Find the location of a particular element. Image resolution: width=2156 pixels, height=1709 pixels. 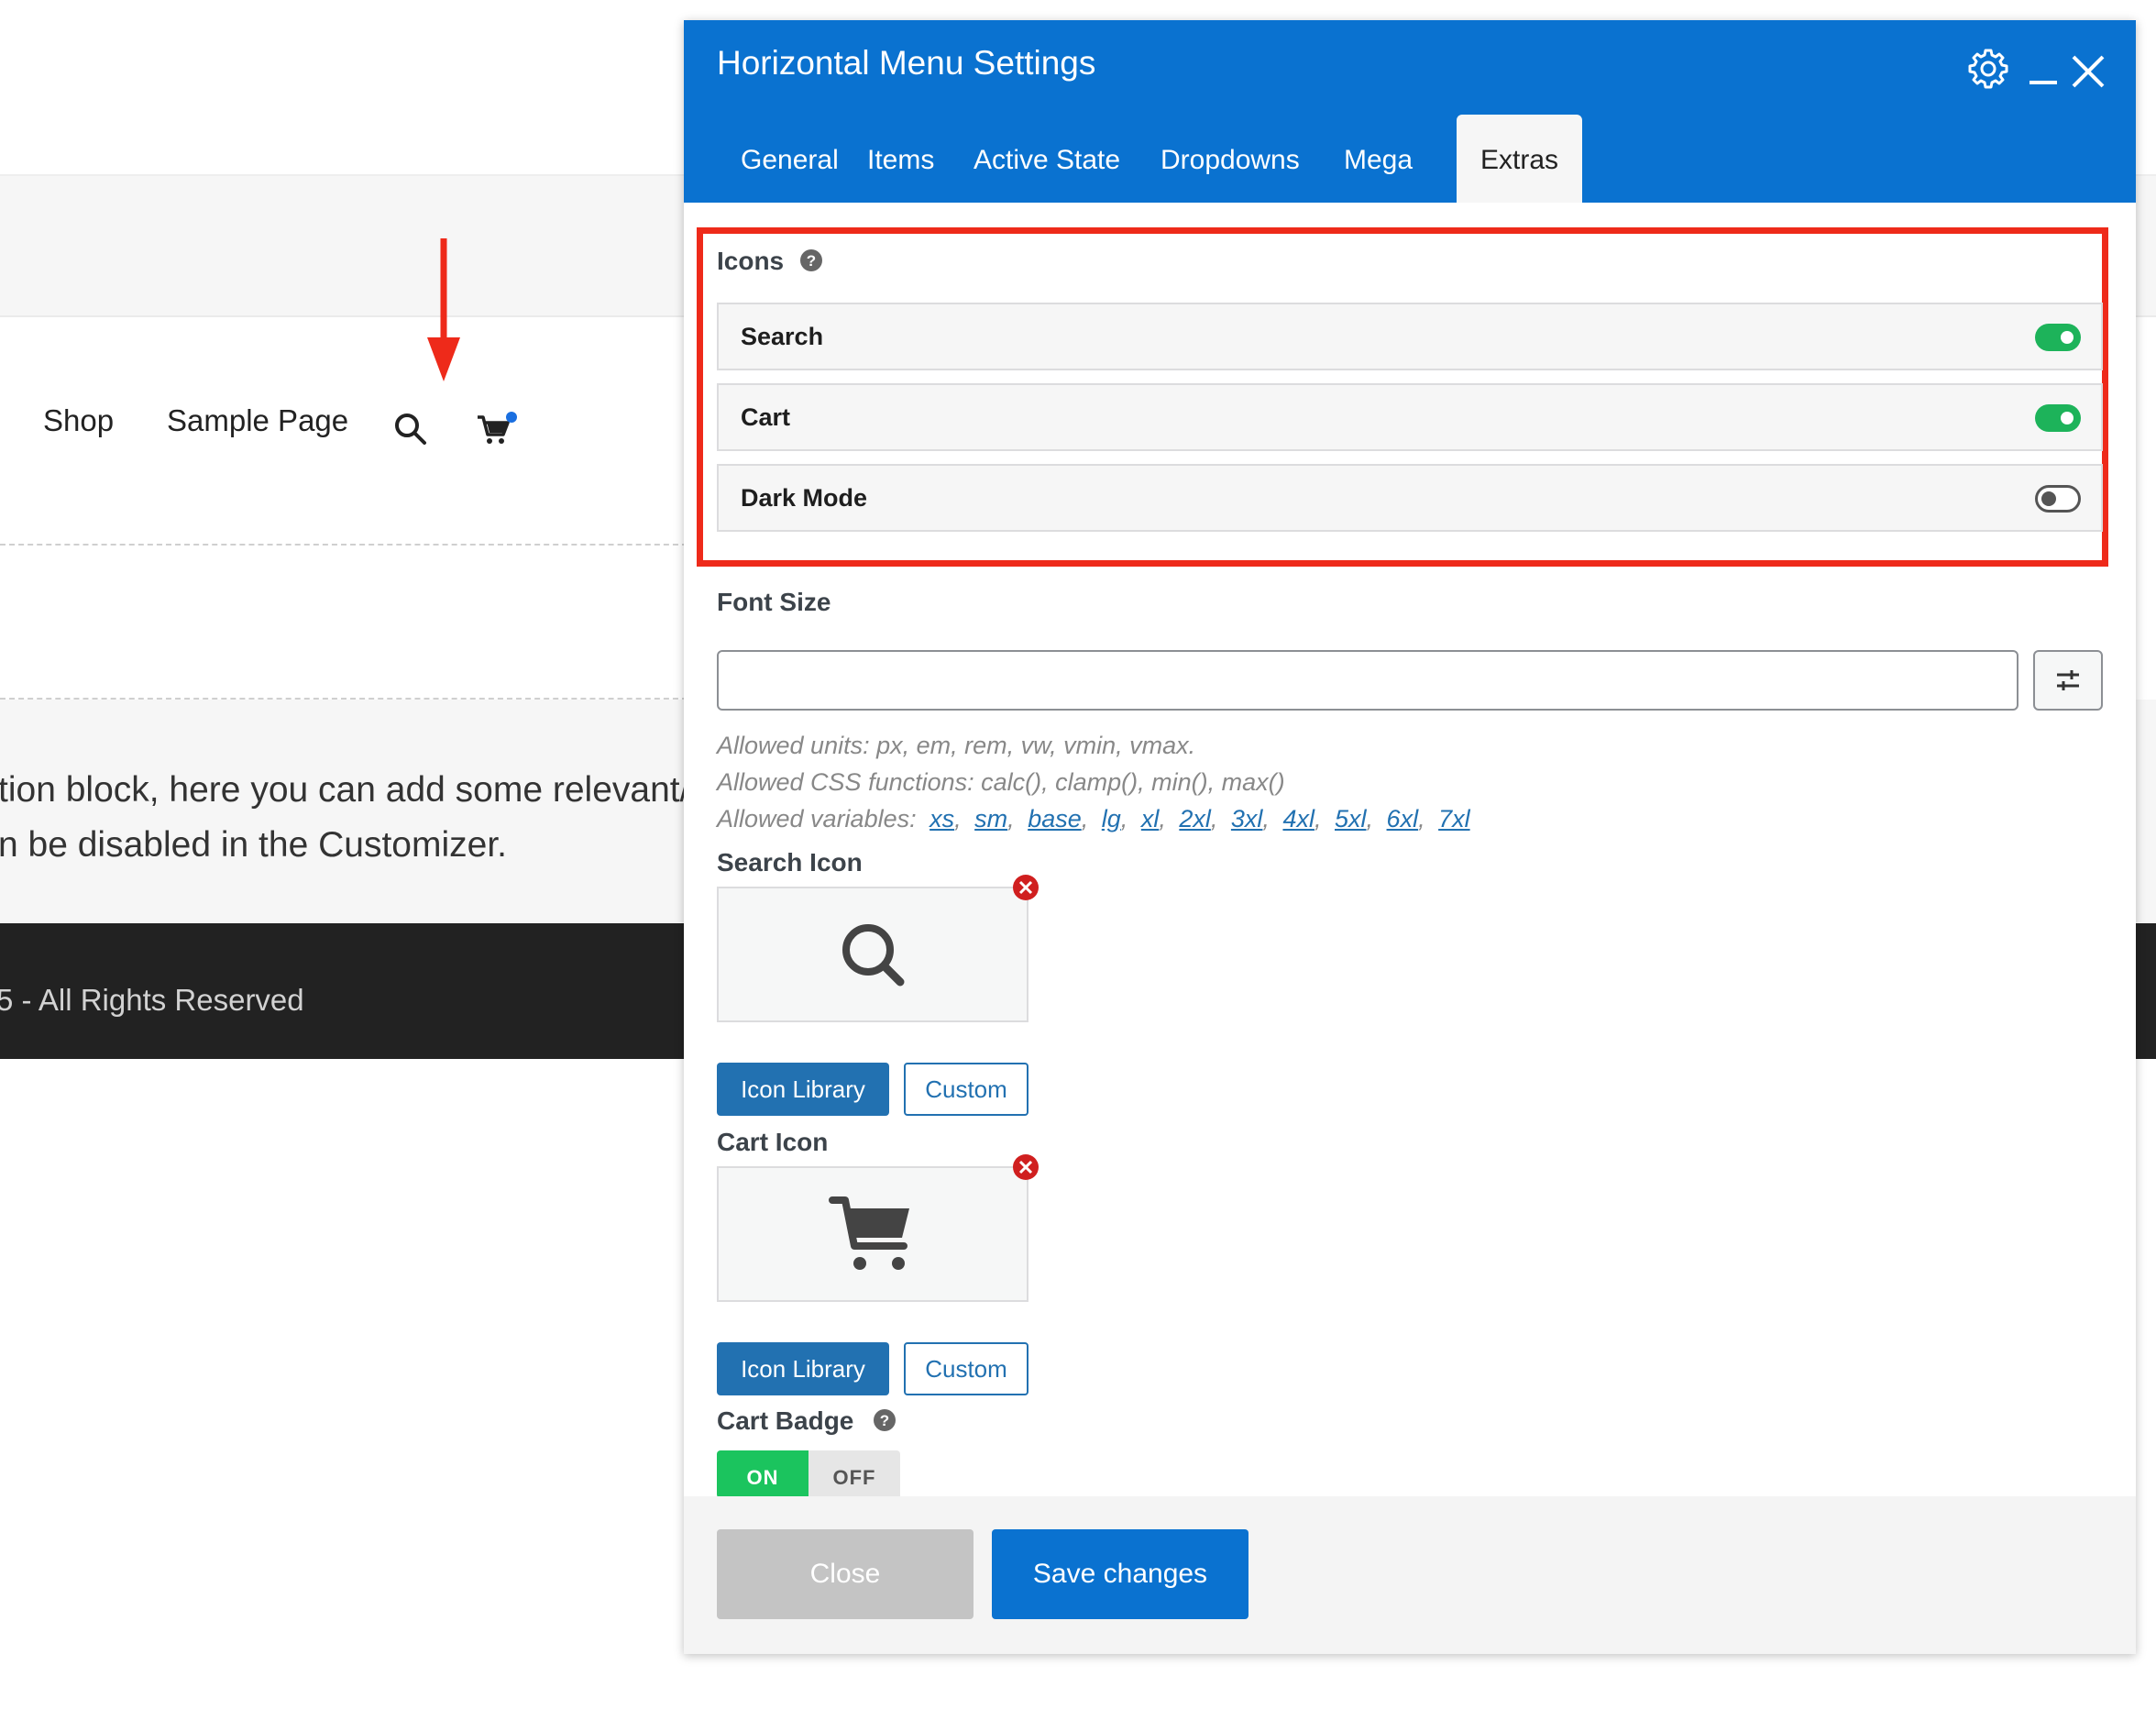

font-size-slider-button is located at coordinates (2068, 681).